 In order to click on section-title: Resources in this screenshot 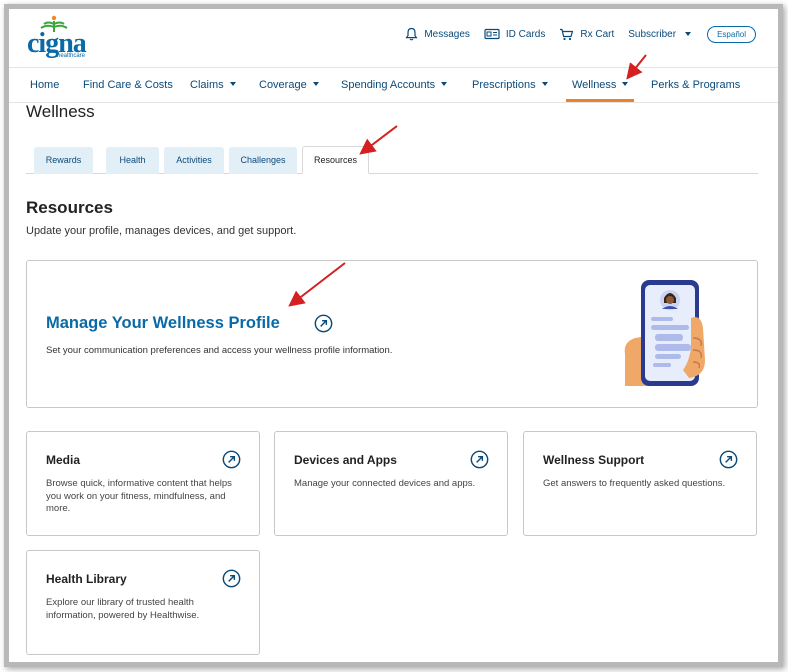, I will do `click(69, 207)`.